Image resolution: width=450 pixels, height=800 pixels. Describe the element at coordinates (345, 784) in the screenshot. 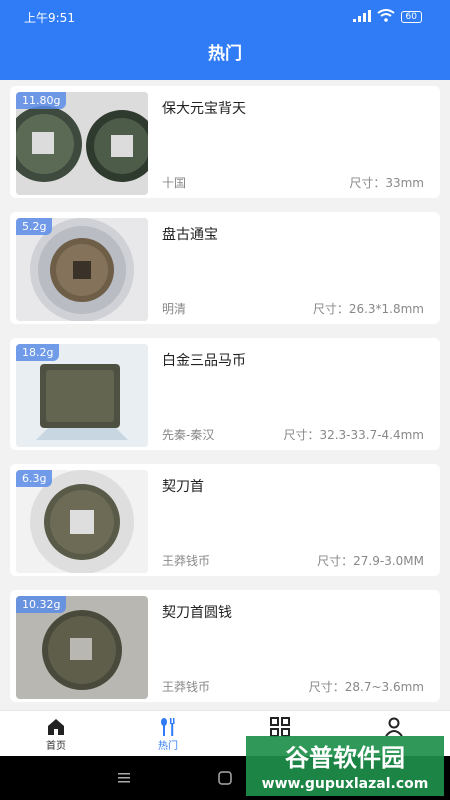

I see `svg-text: www.gupuxlazal.com` at that location.